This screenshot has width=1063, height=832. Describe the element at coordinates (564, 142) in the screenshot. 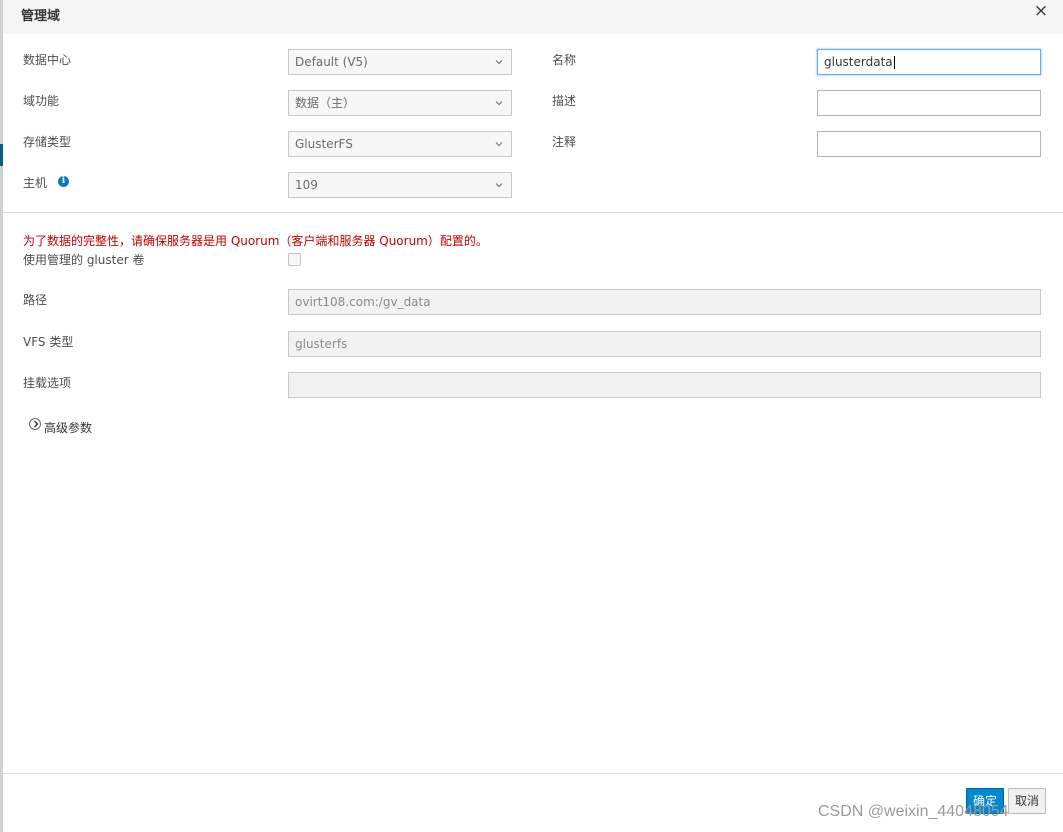

I see `comment-label: 注释` at that location.